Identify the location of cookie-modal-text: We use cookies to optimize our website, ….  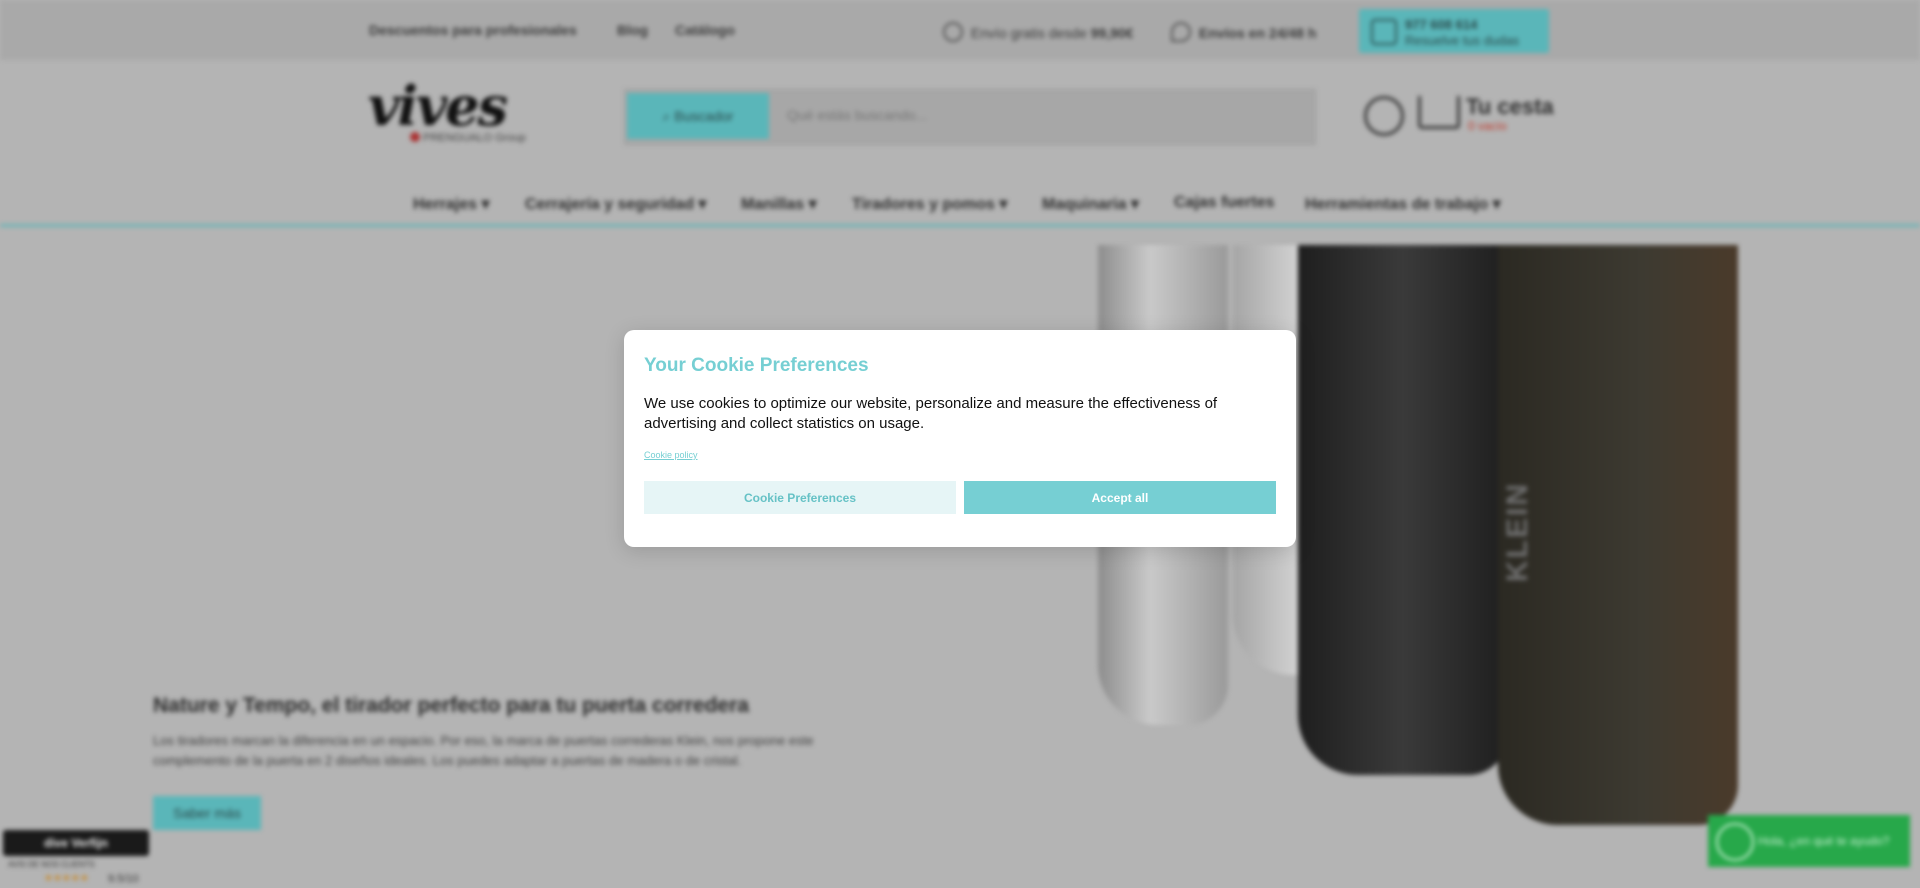
(931, 413).